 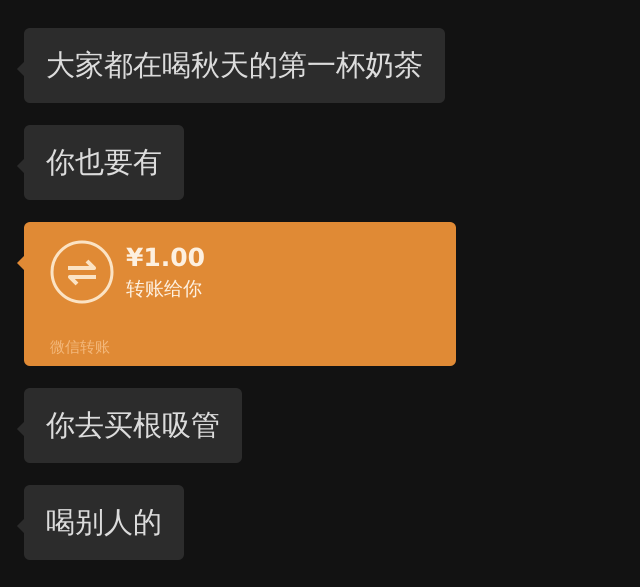 I want to click on transfer-note: 转账给你, so click(x=164, y=289).